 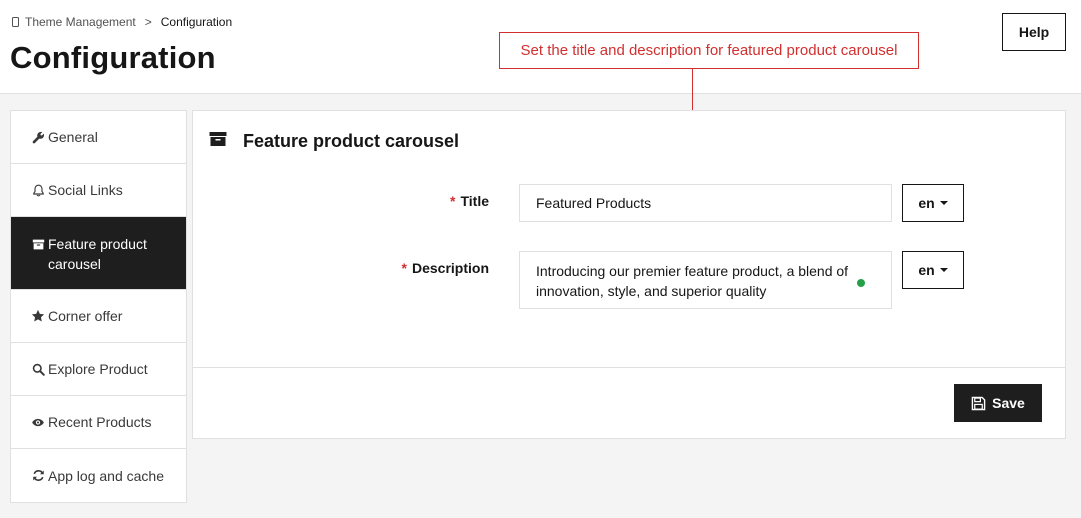 I want to click on description-label-text: Description, so click(x=450, y=268).